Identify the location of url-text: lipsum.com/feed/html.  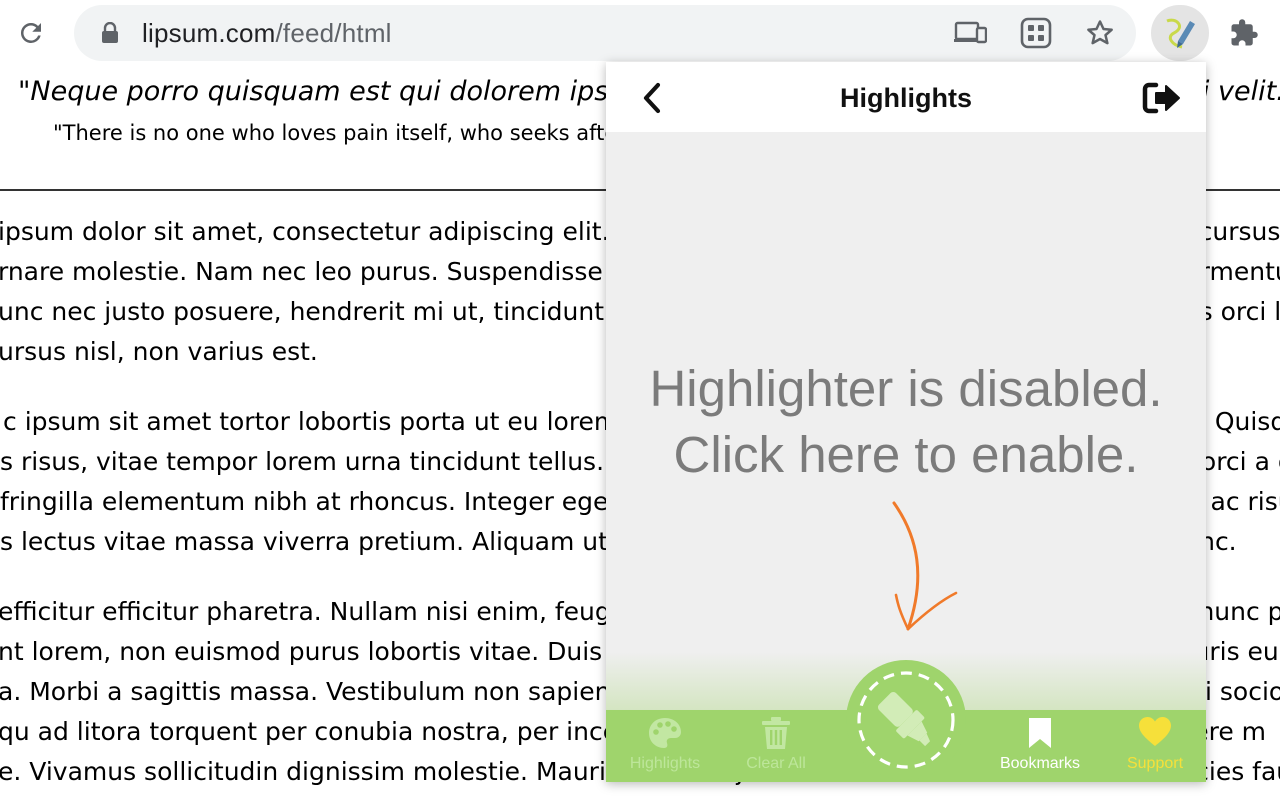
(267, 33).